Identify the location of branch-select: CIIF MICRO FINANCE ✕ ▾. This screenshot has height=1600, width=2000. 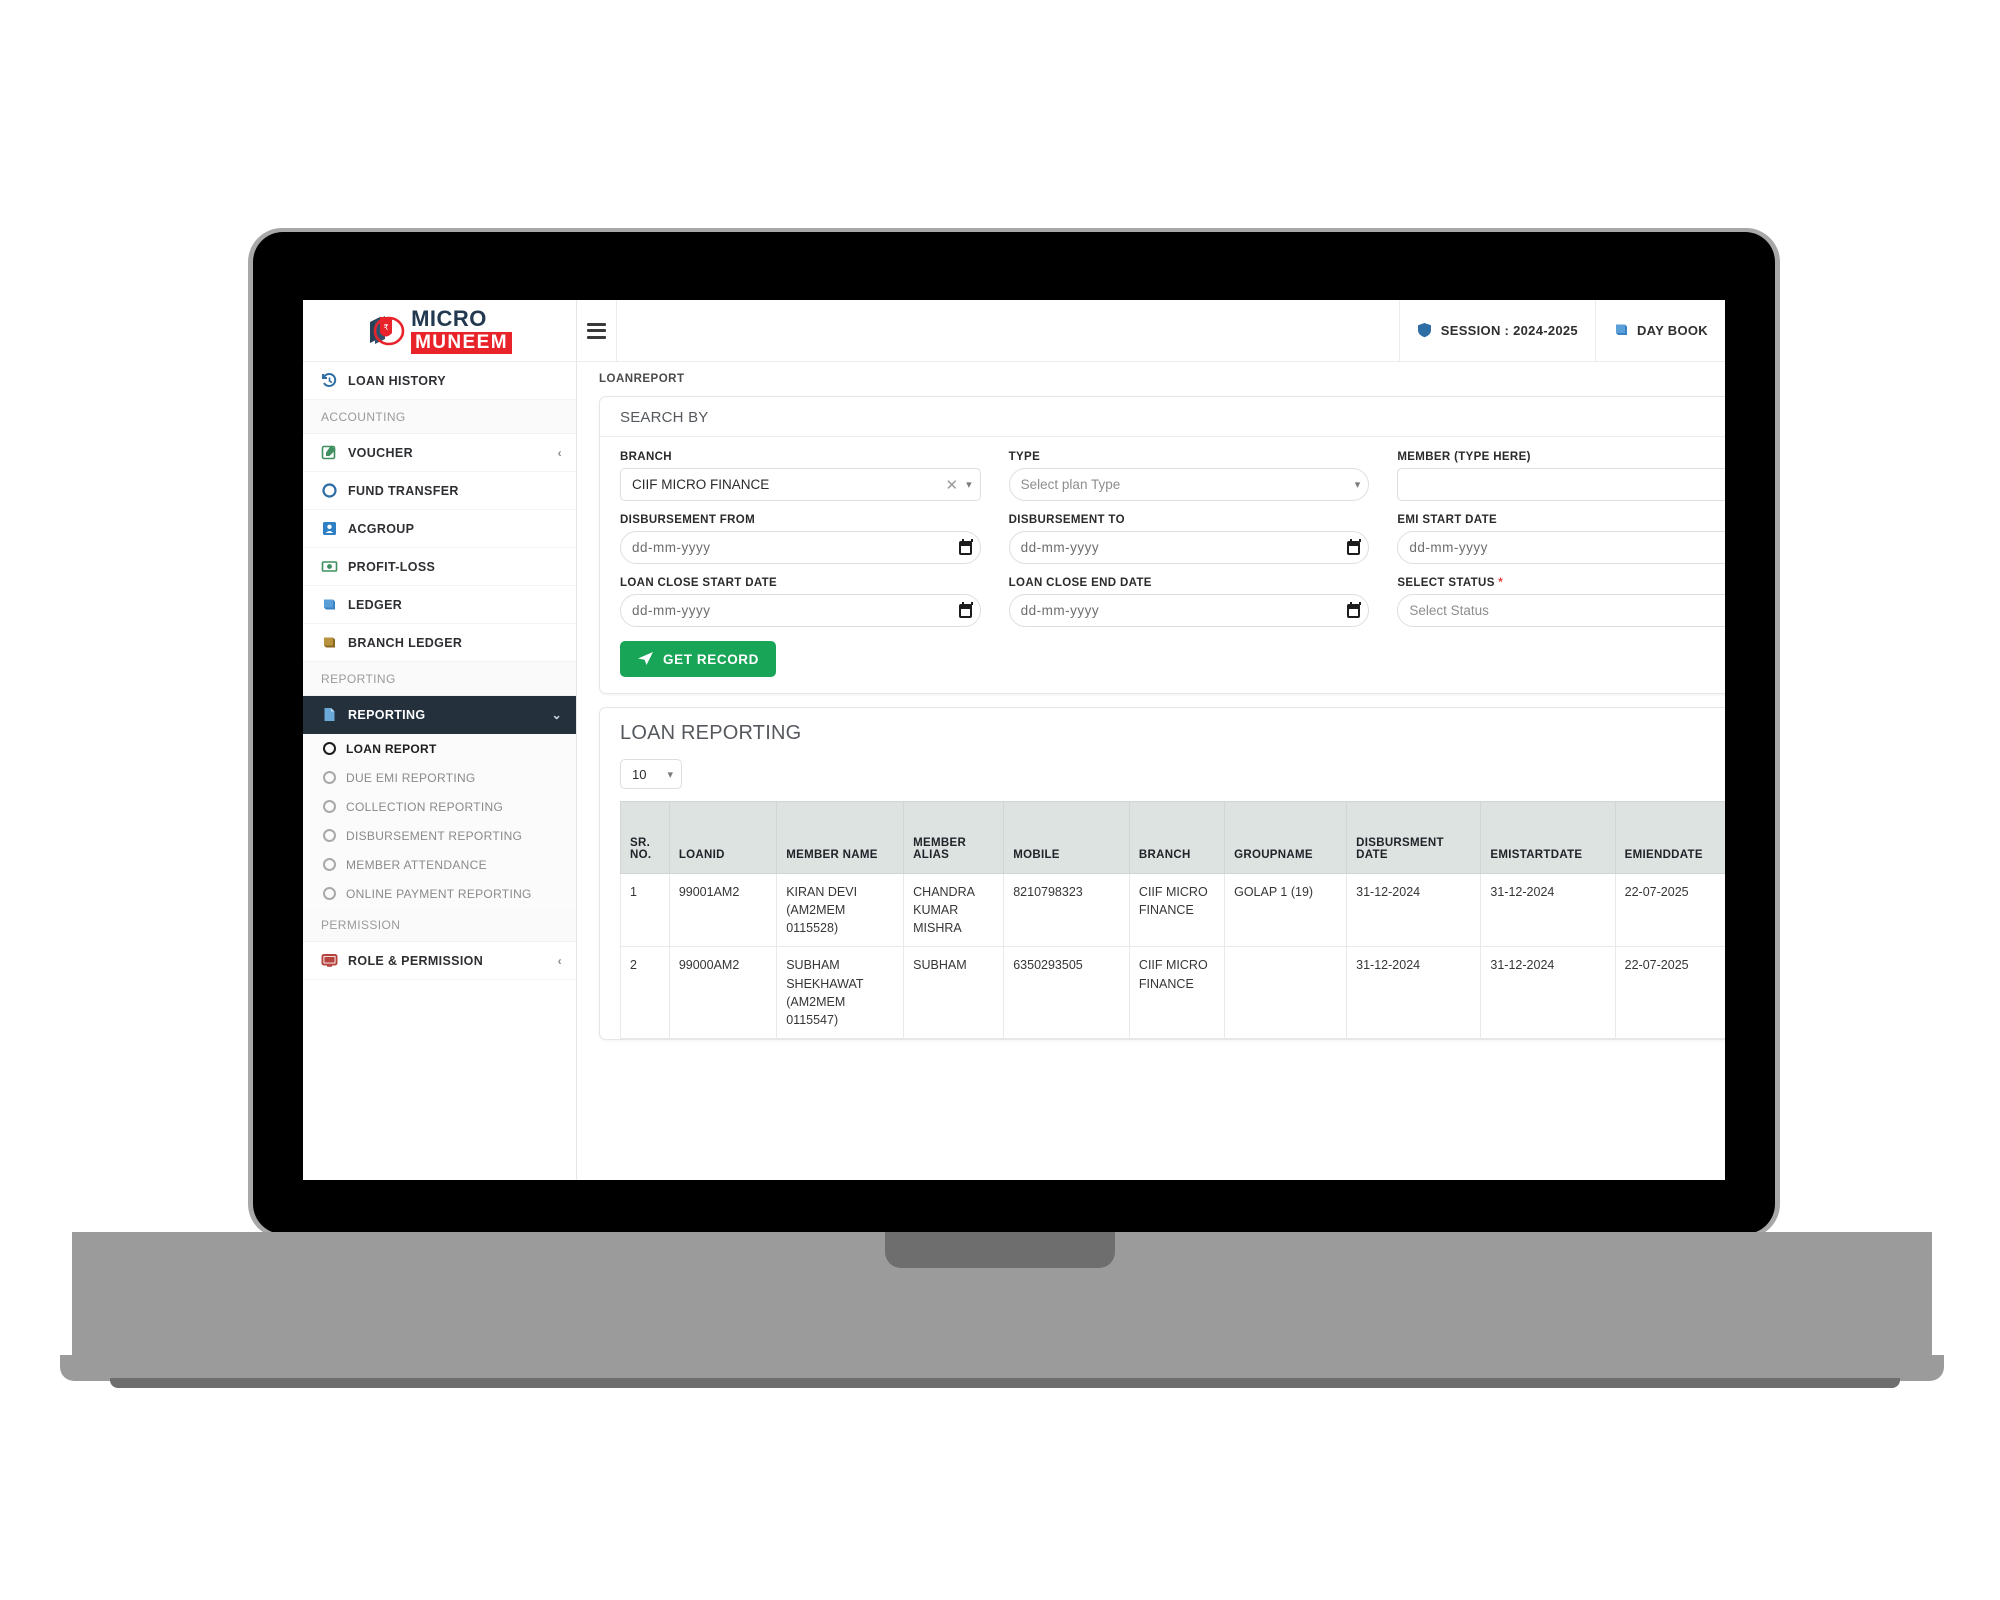
(800, 484).